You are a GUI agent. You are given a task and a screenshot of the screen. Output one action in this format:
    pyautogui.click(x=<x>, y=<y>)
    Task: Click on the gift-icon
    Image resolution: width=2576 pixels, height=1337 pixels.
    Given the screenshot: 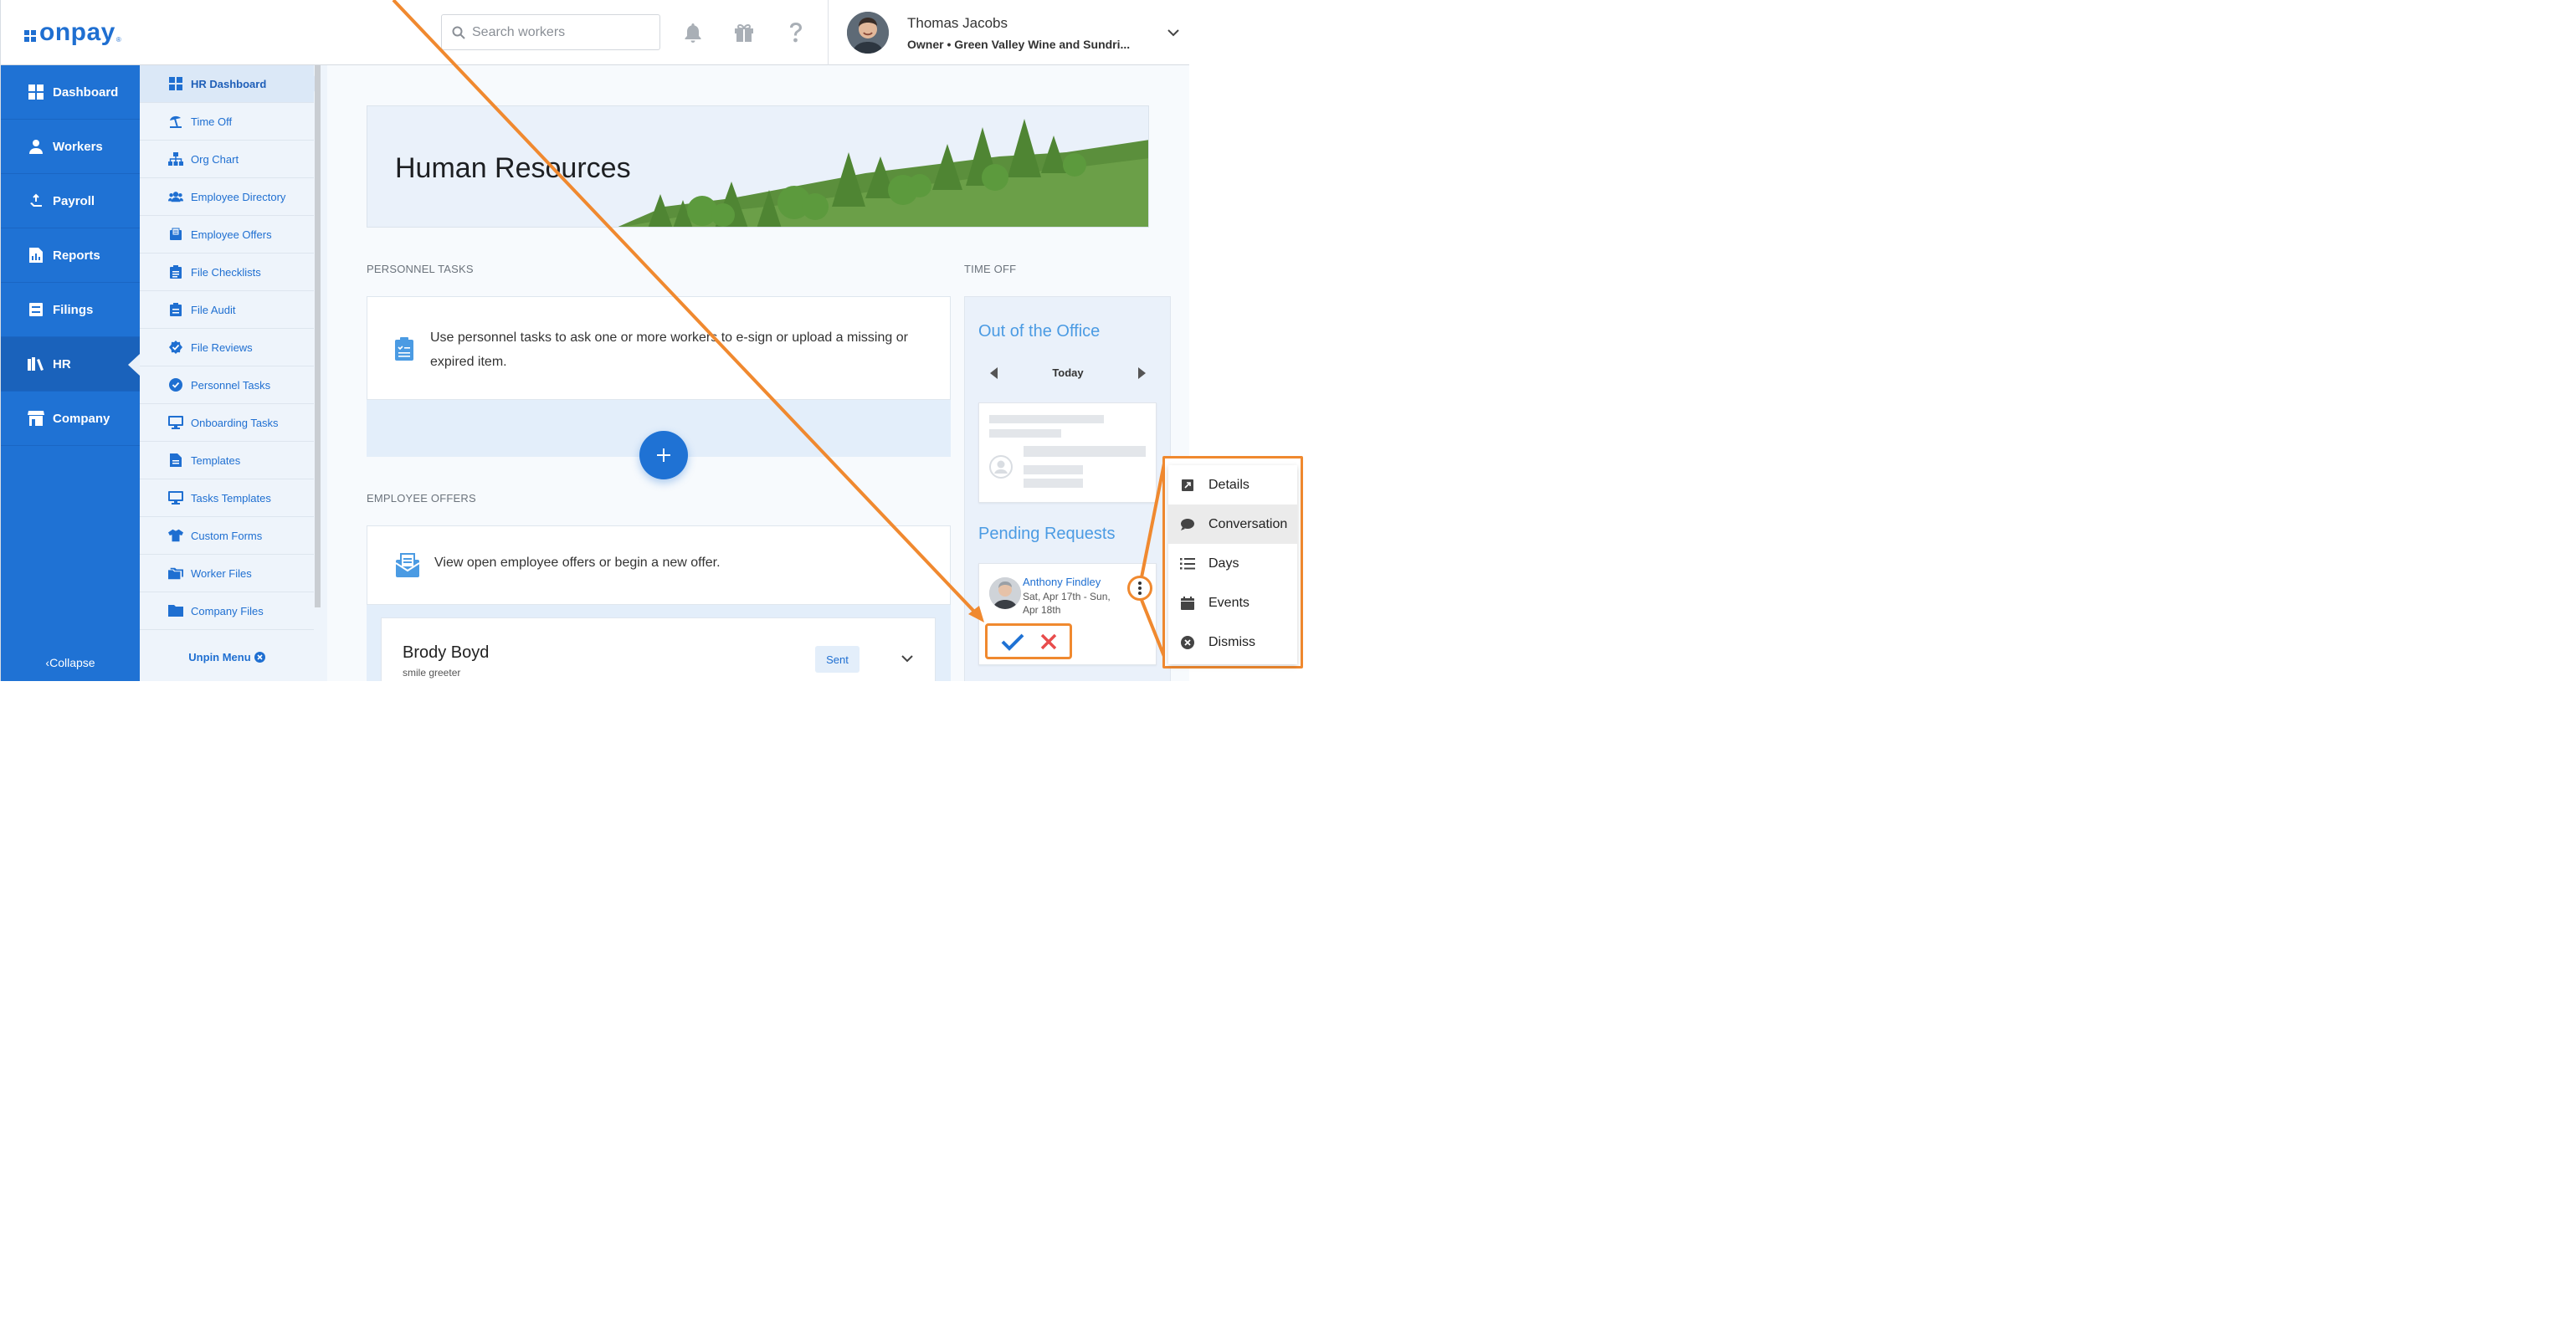 What is the action you would take?
    pyautogui.click(x=744, y=32)
    